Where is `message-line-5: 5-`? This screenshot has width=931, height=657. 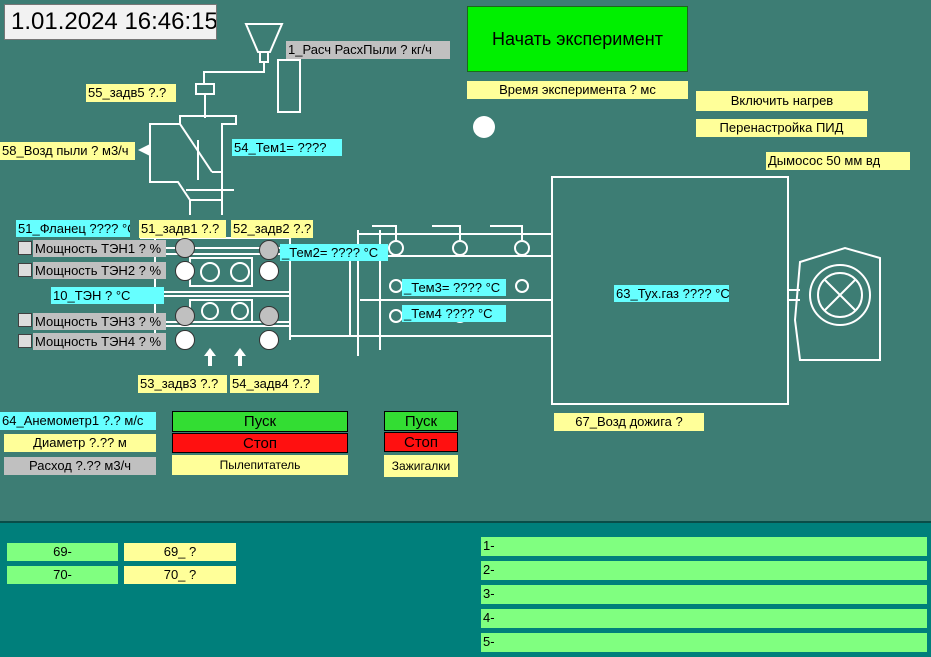 message-line-5: 5- is located at coordinates (704, 642).